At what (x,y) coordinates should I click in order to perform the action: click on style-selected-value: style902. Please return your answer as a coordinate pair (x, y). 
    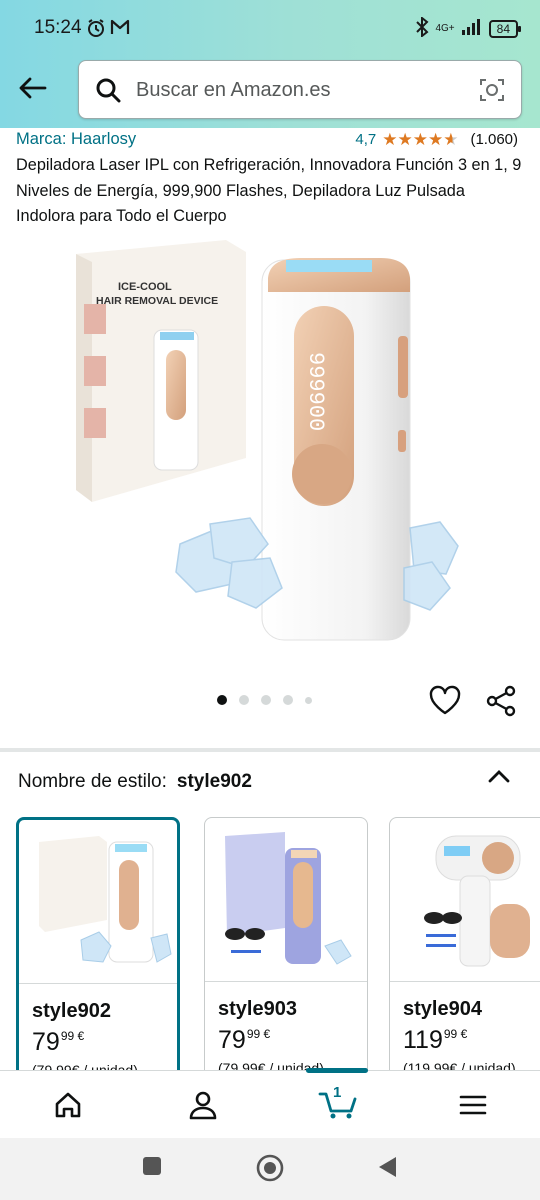
    Looking at the image, I should click on (214, 781).